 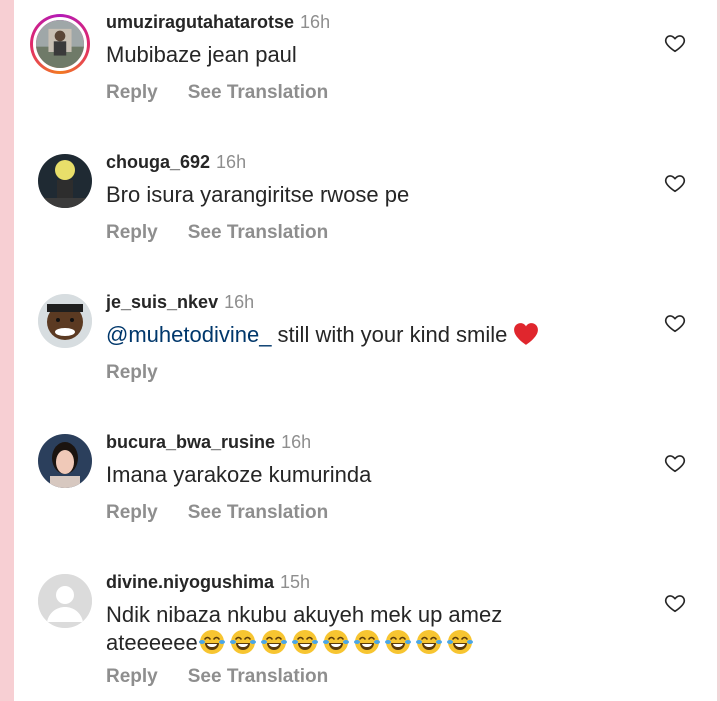 I want to click on default-avatar-icon, so click(x=65, y=601).